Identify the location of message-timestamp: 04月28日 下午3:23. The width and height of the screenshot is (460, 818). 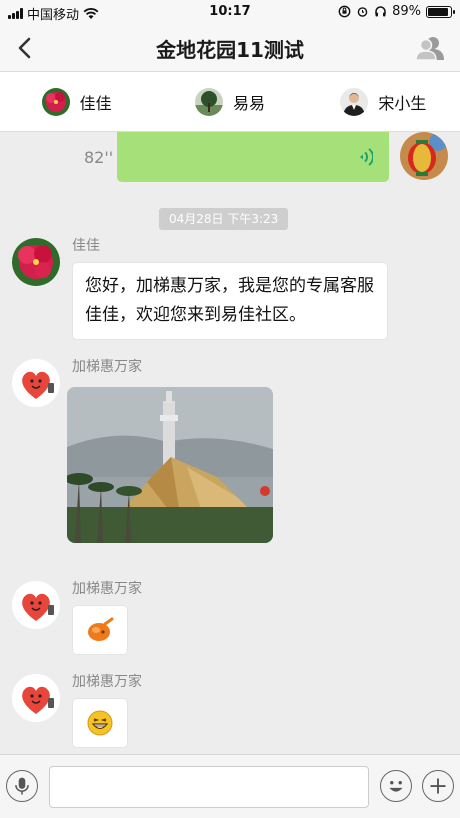
(224, 219).